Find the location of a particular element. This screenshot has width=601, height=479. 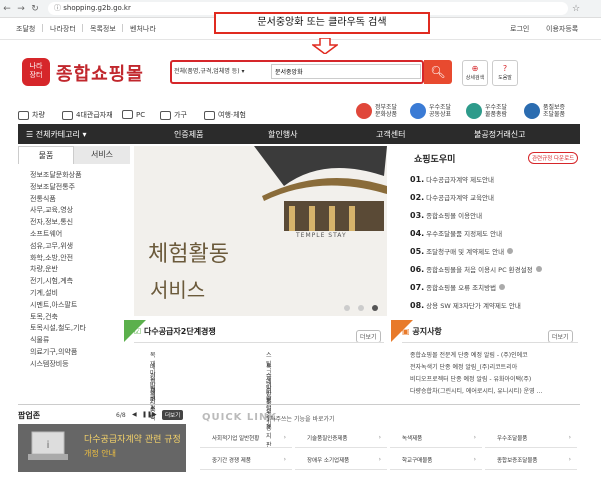

notice-title-text: 공지사항 is located at coordinates (427, 331).